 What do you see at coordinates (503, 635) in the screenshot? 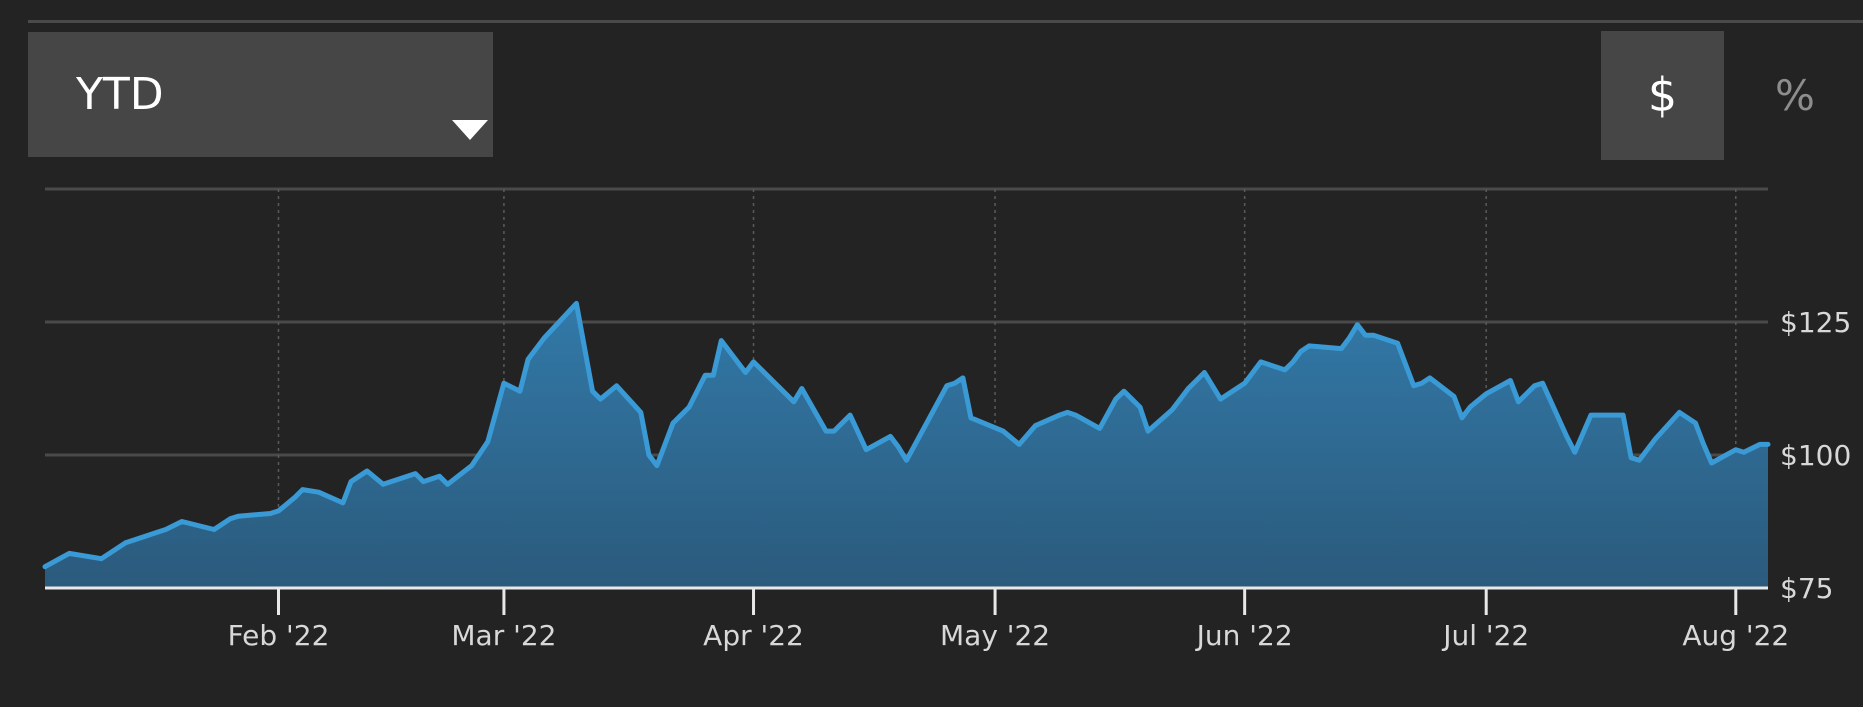
I see `x-tick-label: Mar '22` at bounding box center [503, 635].